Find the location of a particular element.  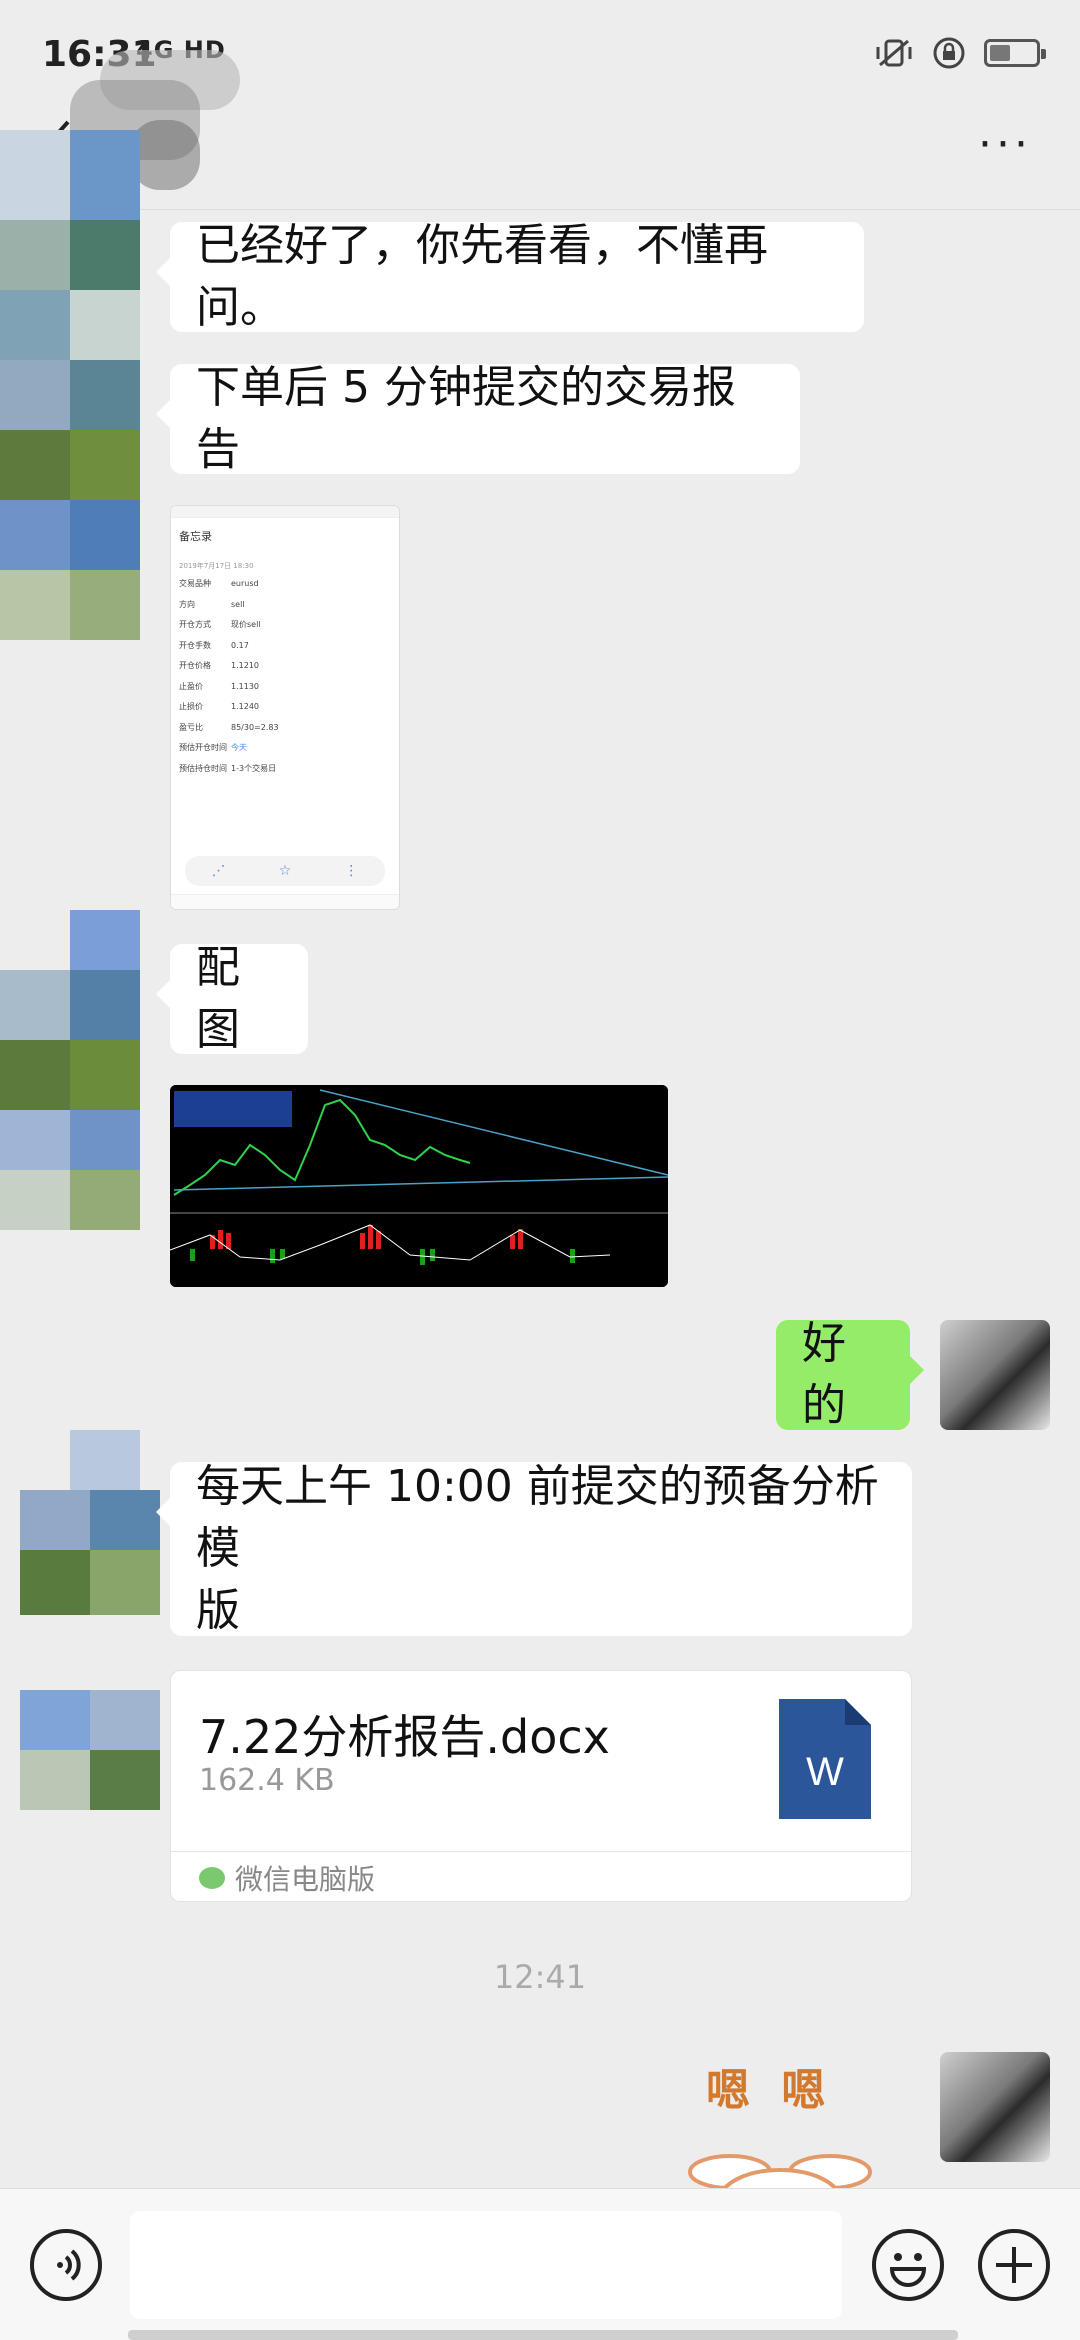

thumb-field-row: 方向 sell is located at coordinates (212, 604).